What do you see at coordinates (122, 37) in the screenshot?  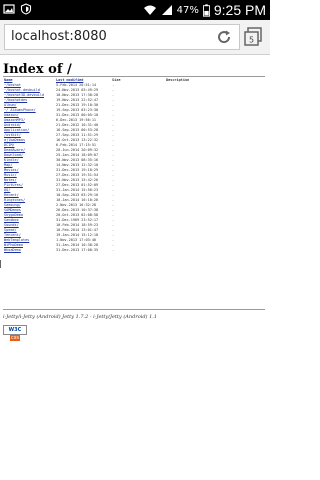 I see `address-bar: localhost:8080` at bounding box center [122, 37].